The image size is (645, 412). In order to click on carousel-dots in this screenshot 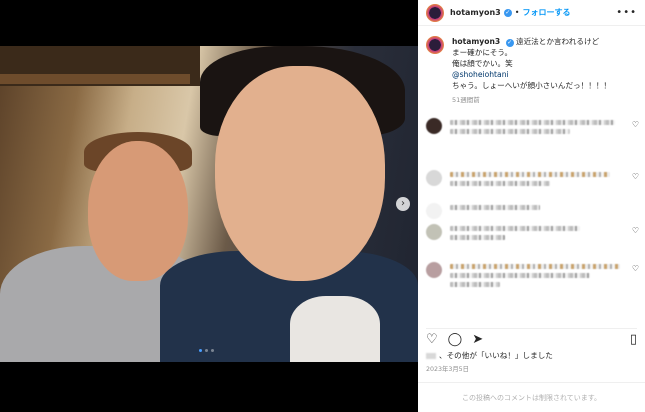, I will do `click(206, 350)`.